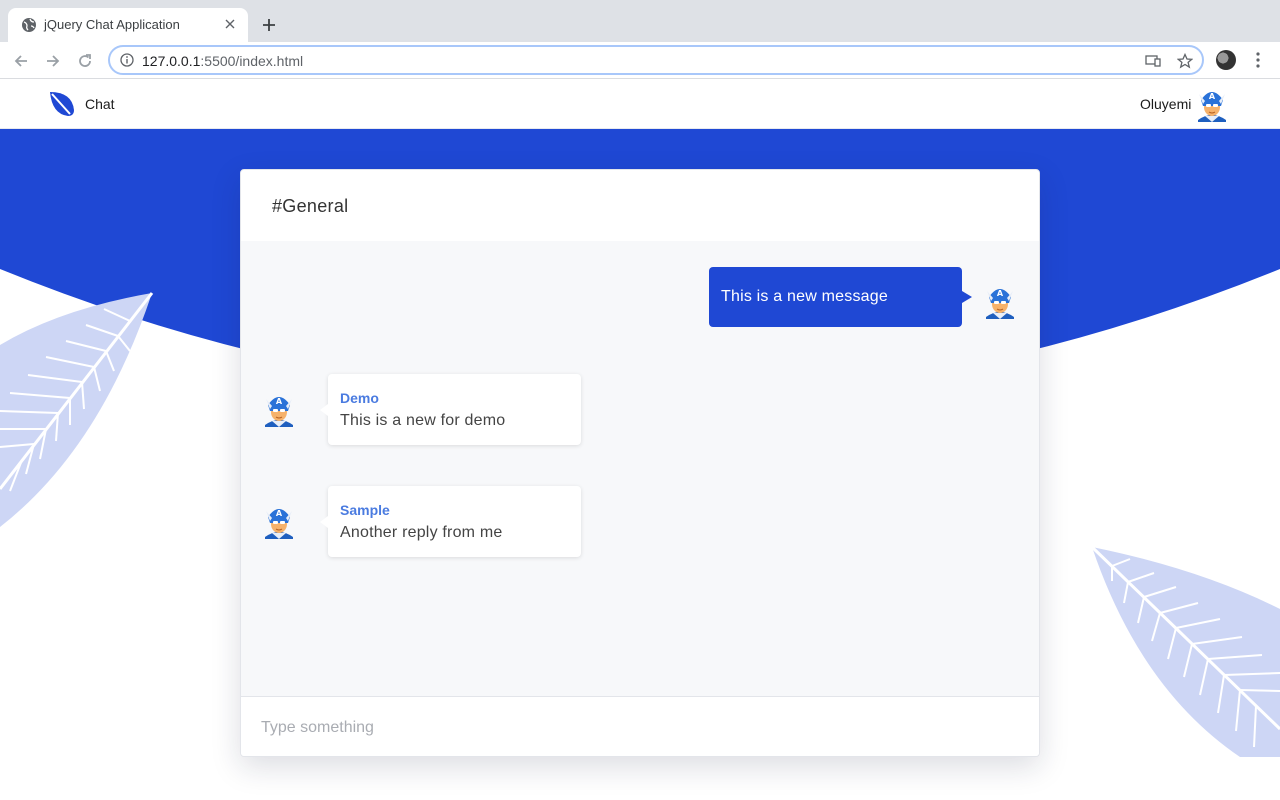  Describe the element at coordinates (269, 25) in the screenshot. I see `new-tab-icon` at that location.